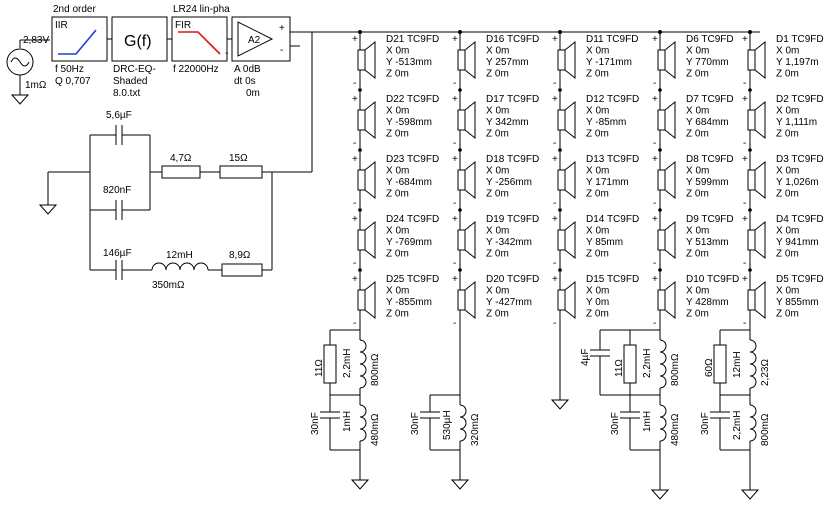 Image resolution: width=840 pixels, height=507 pixels. What do you see at coordinates (330, 364) in the screenshot?
I see `resistor-11-col1` at bounding box center [330, 364].